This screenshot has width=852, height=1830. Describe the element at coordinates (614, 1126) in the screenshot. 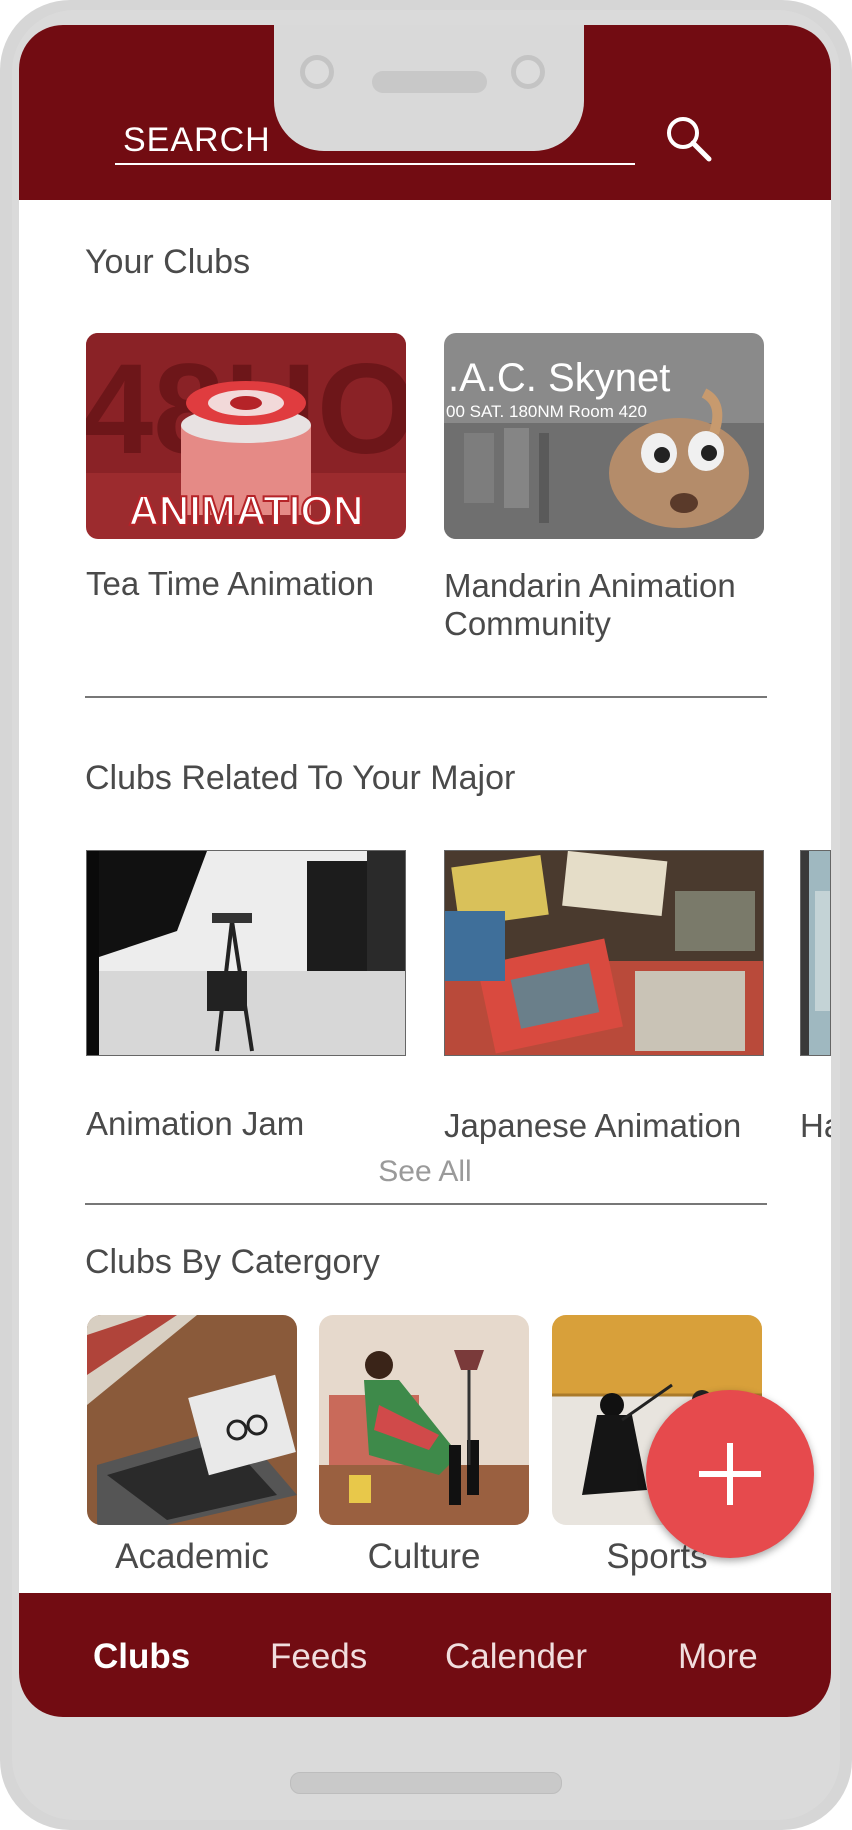

I see `club-name: Japanese Animation` at that location.